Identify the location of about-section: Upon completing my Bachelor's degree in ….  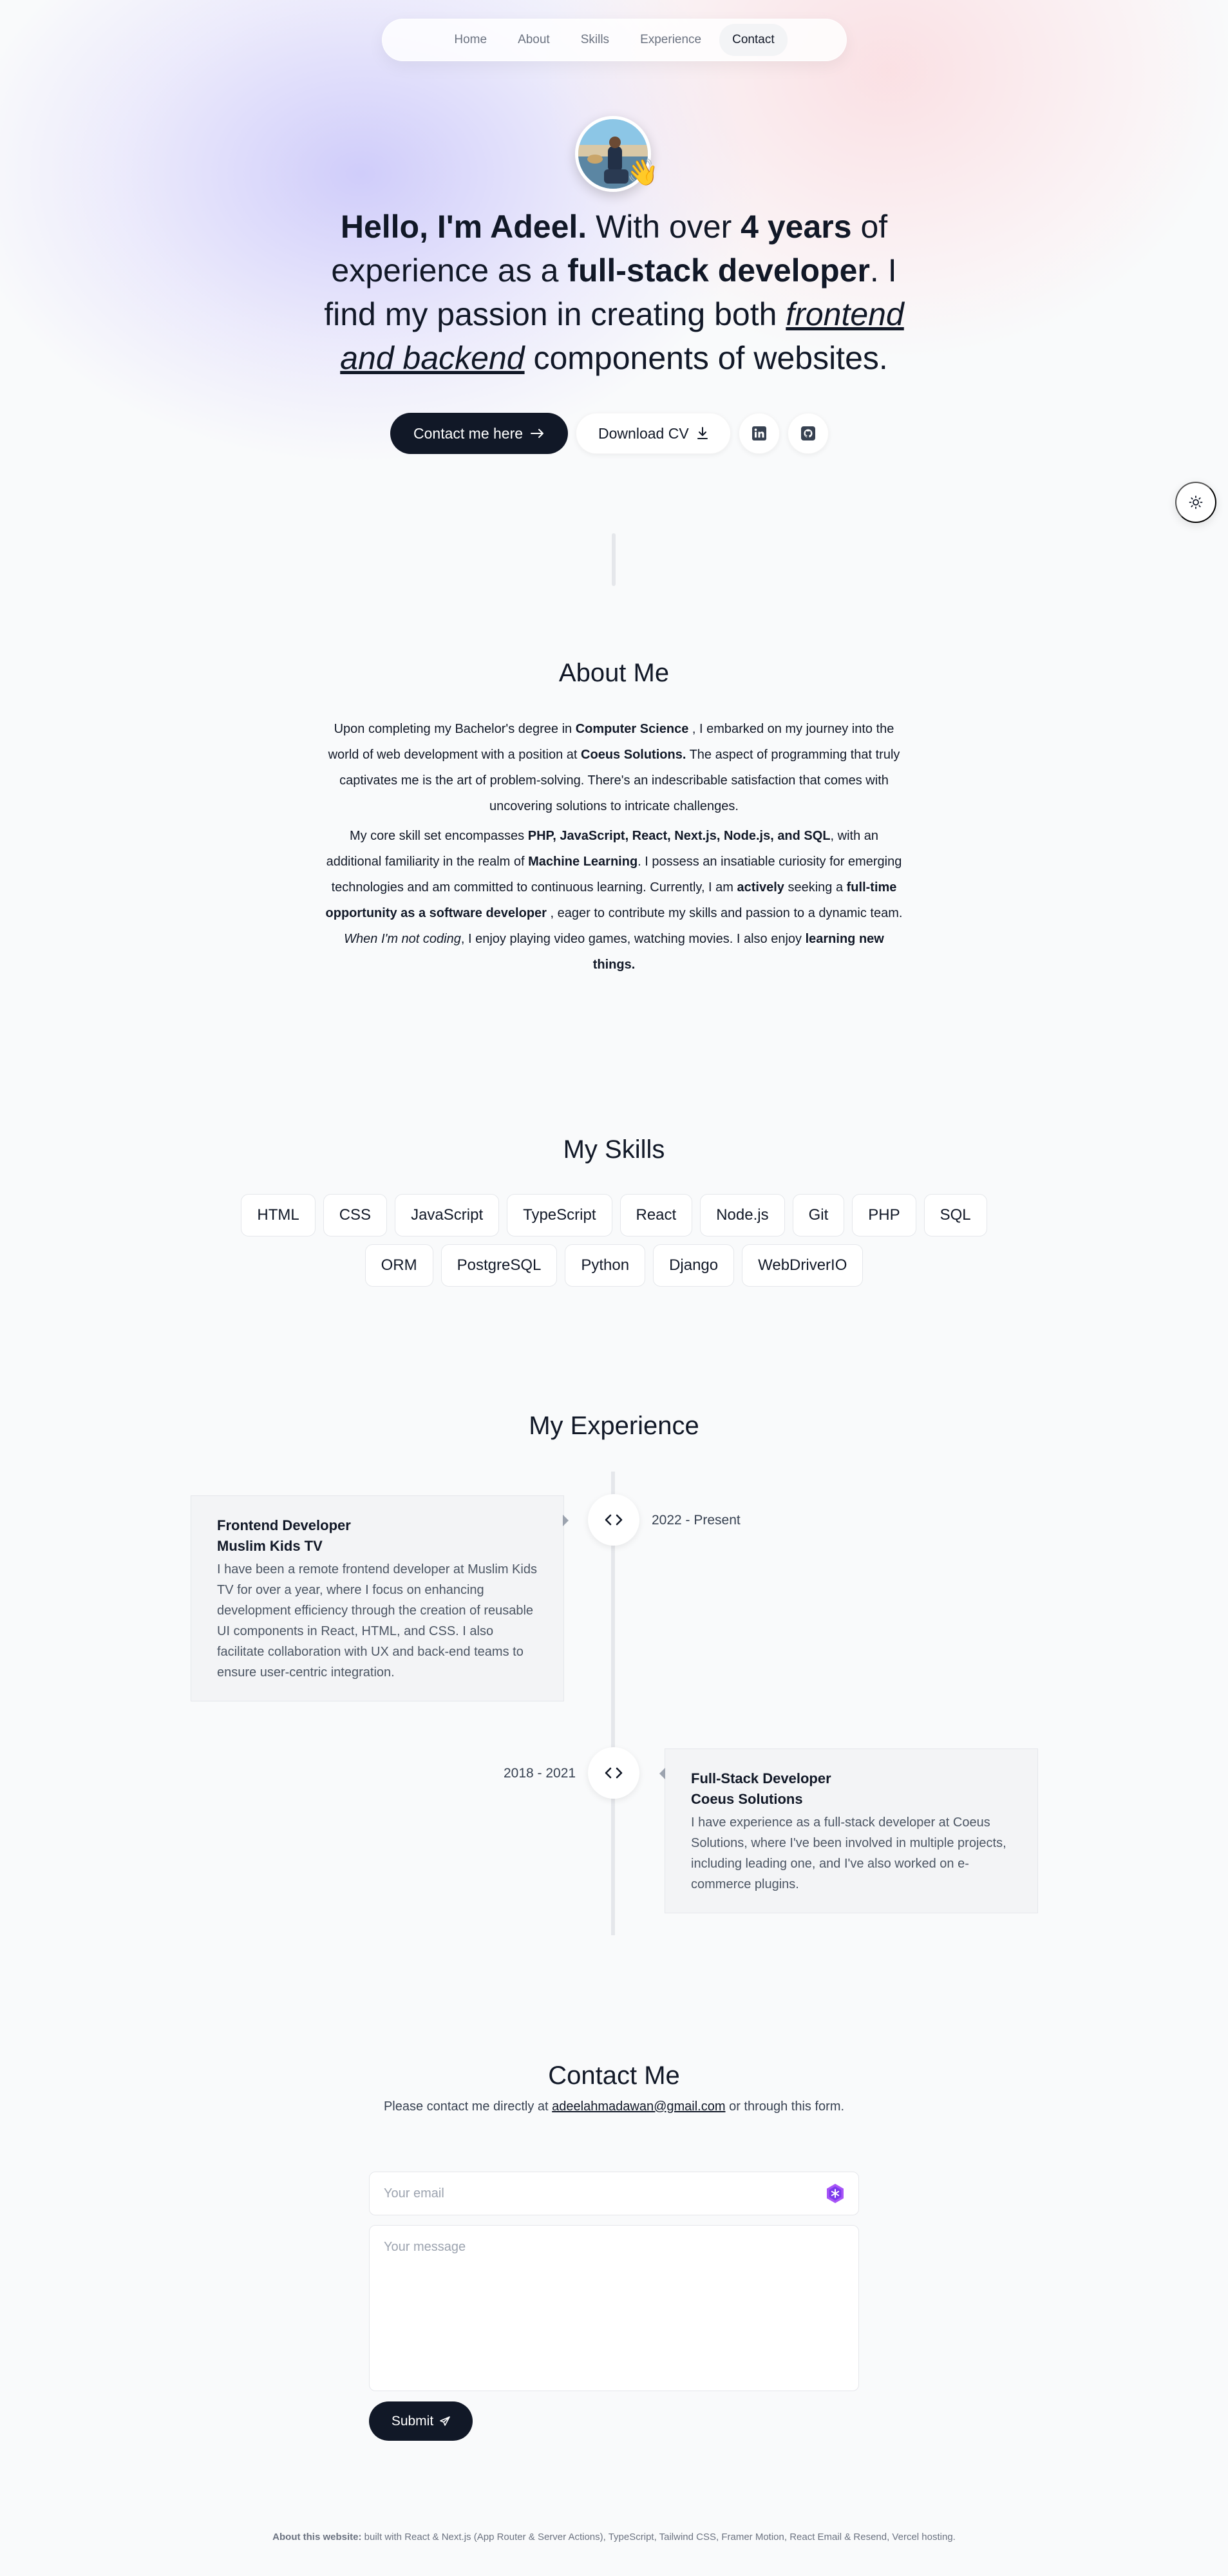
(614, 847).